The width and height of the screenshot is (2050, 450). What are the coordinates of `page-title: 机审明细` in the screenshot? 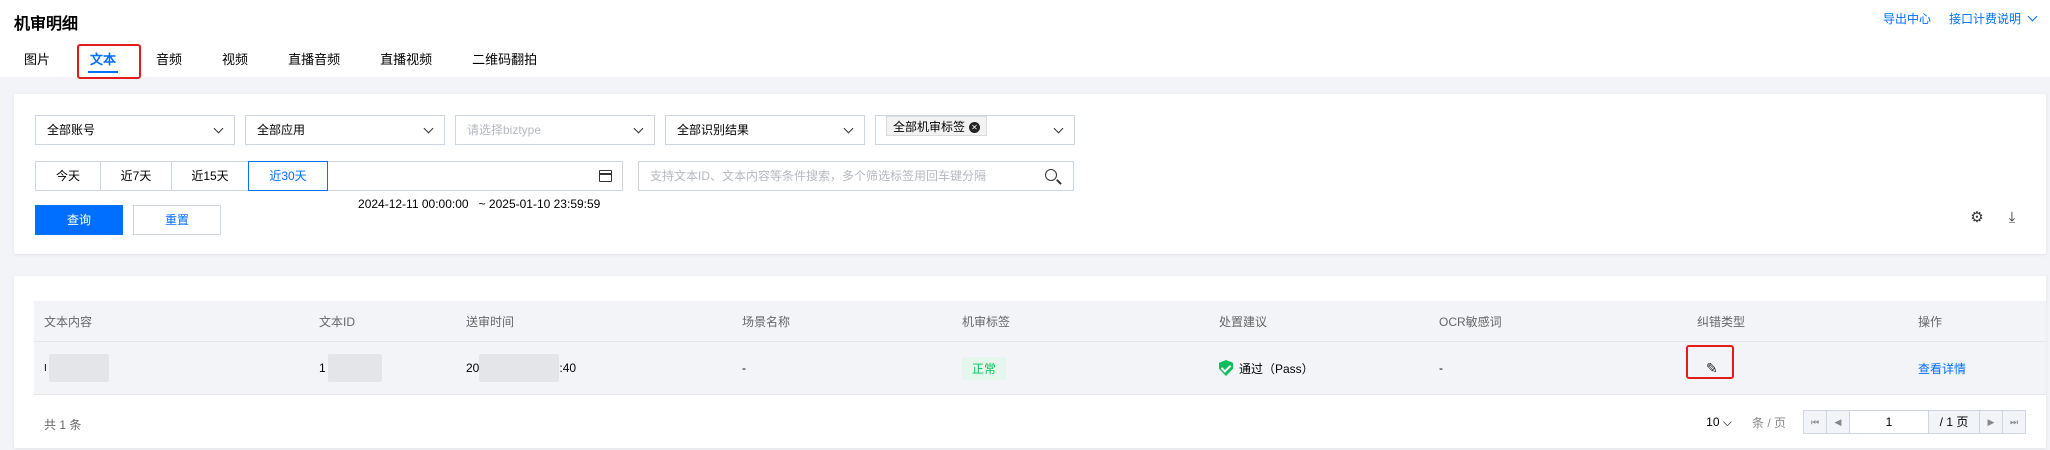 It's located at (46, 24).